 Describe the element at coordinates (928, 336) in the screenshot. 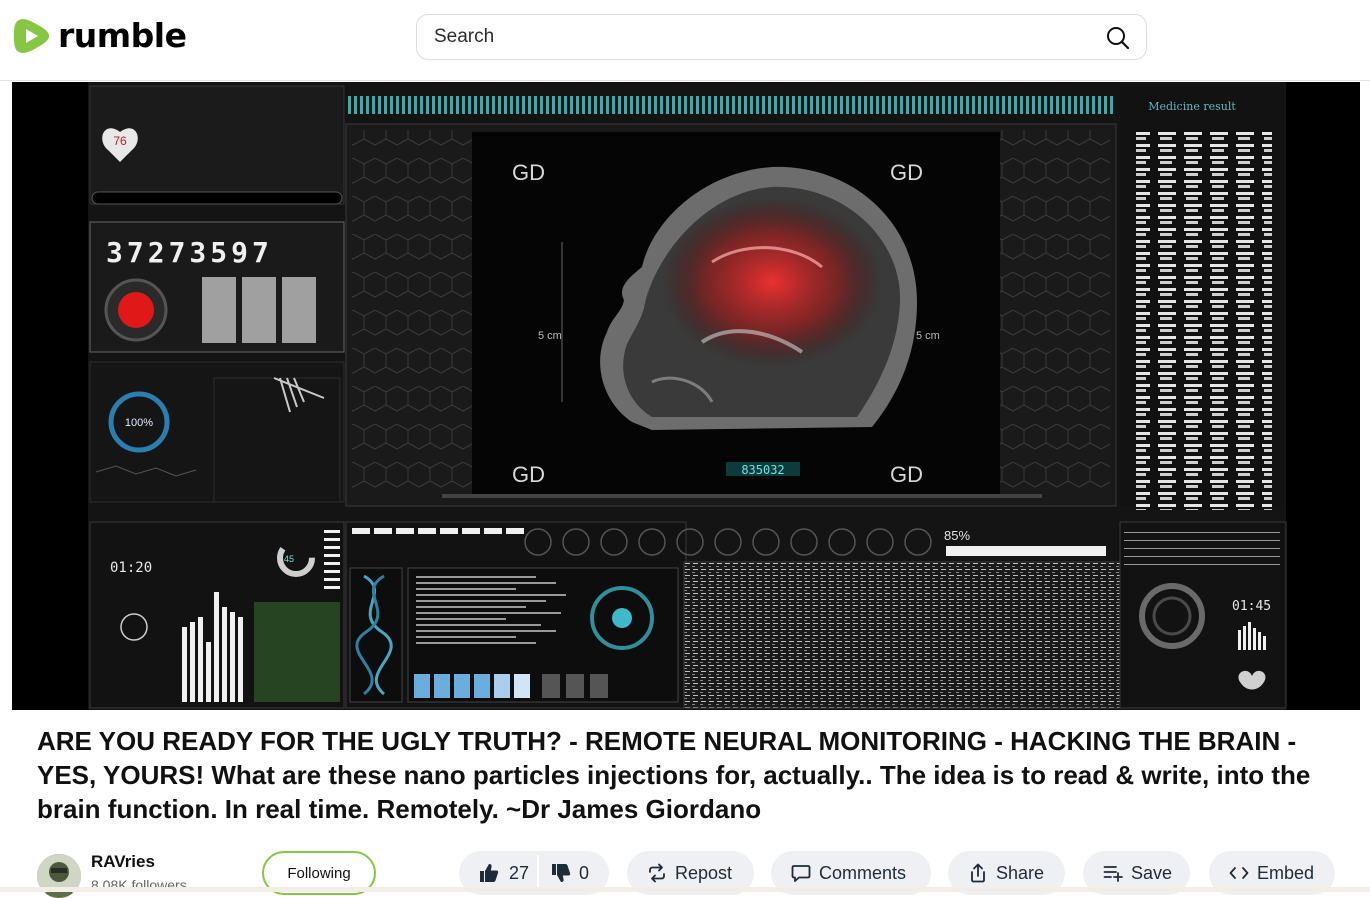

I see `scale-right: 5 cm` at that location.